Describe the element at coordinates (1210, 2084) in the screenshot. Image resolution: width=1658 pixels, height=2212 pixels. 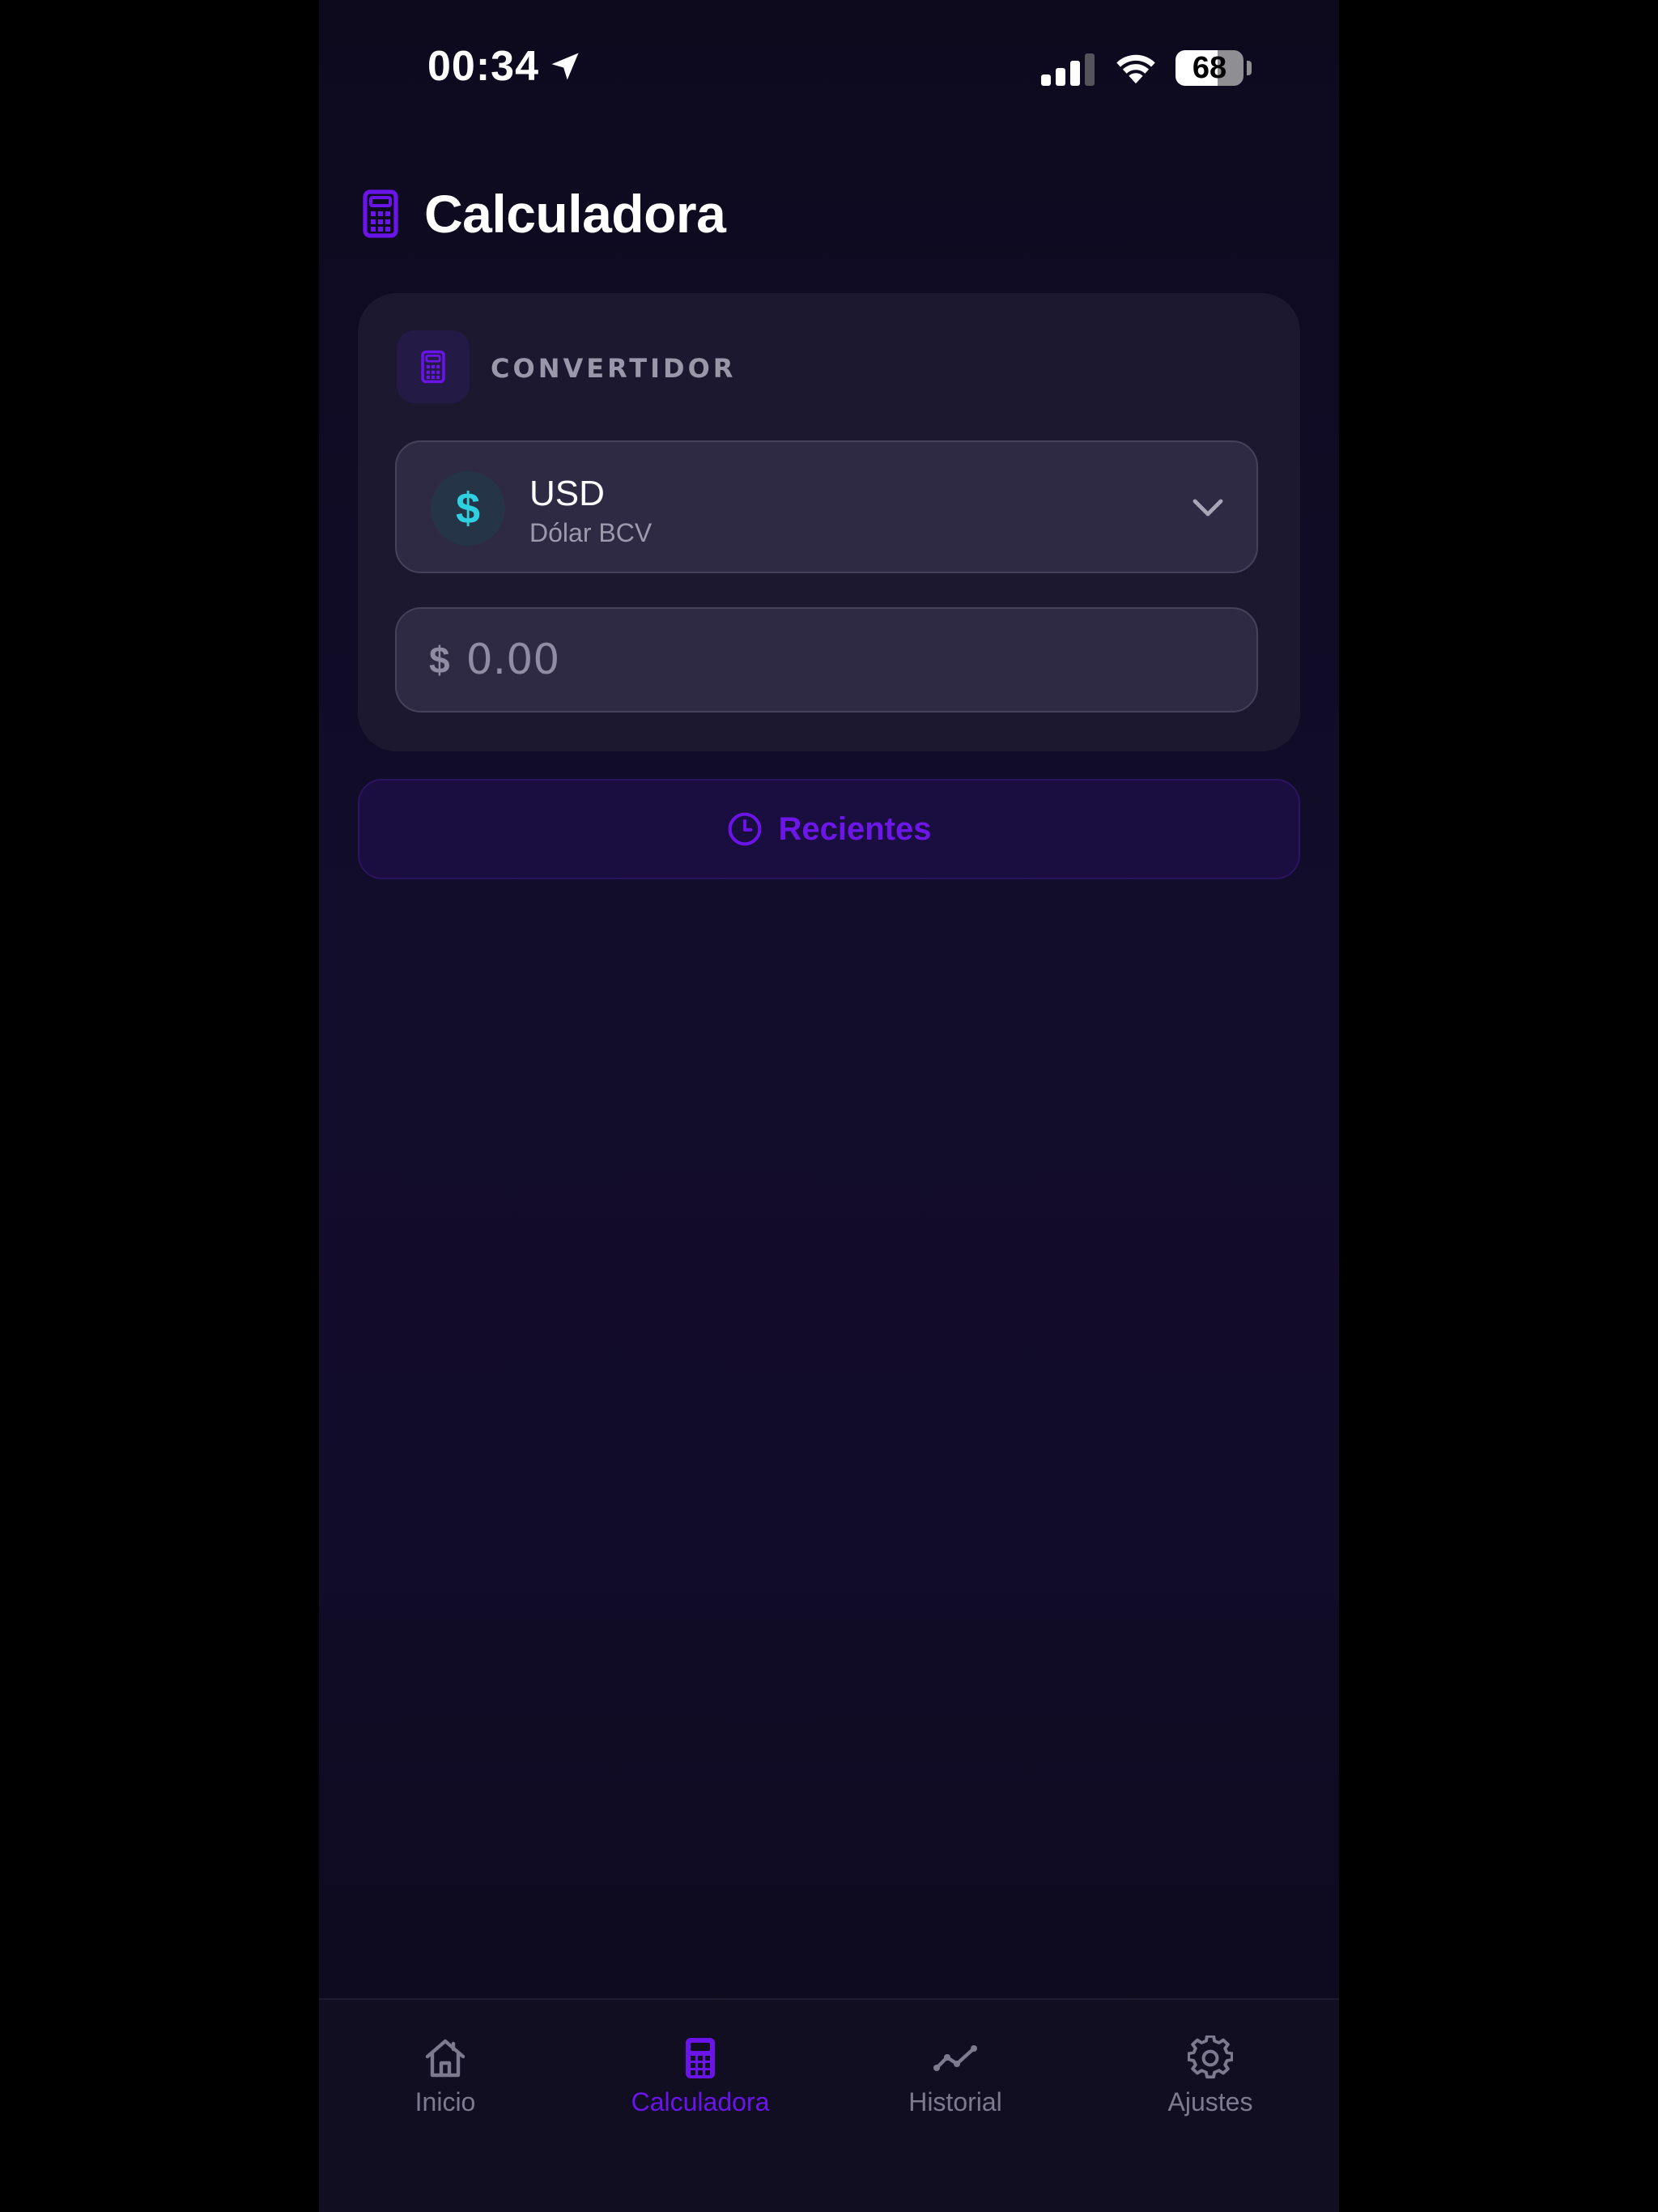
I see `tab-ajustes: Ajustes` at that location.